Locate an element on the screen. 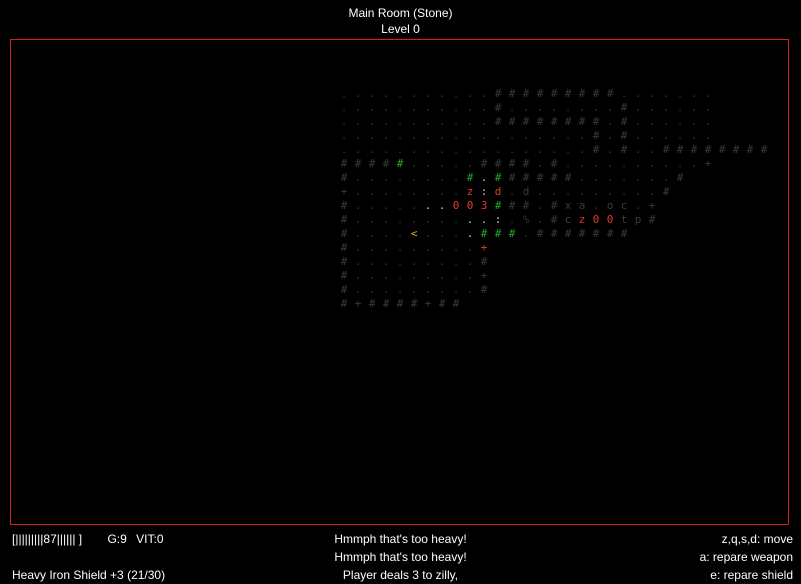 Image resolution: width=801 pixels, height=584 pixels. remembered-monster: t is located at coordinates (624, 219).